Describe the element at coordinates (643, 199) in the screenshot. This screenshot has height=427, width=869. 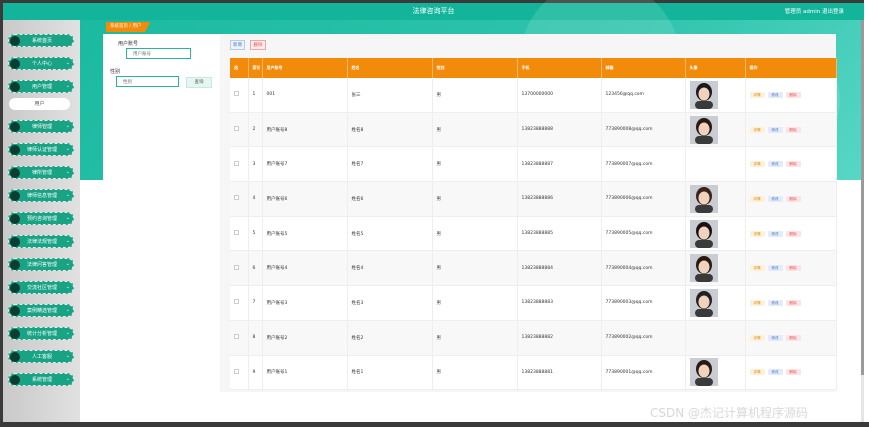
I see `email-cell: 773890006@qq.com` at that location.